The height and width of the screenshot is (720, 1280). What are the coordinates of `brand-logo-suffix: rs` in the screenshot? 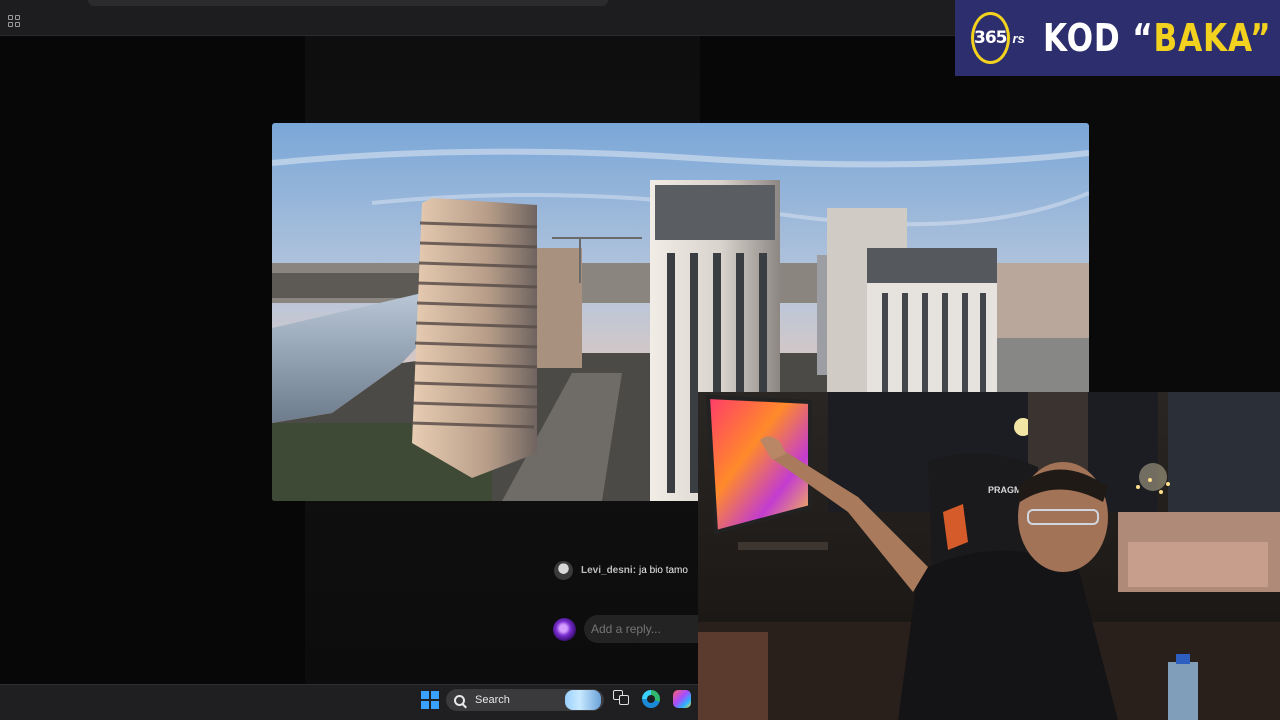 It's located at (1018, 38).